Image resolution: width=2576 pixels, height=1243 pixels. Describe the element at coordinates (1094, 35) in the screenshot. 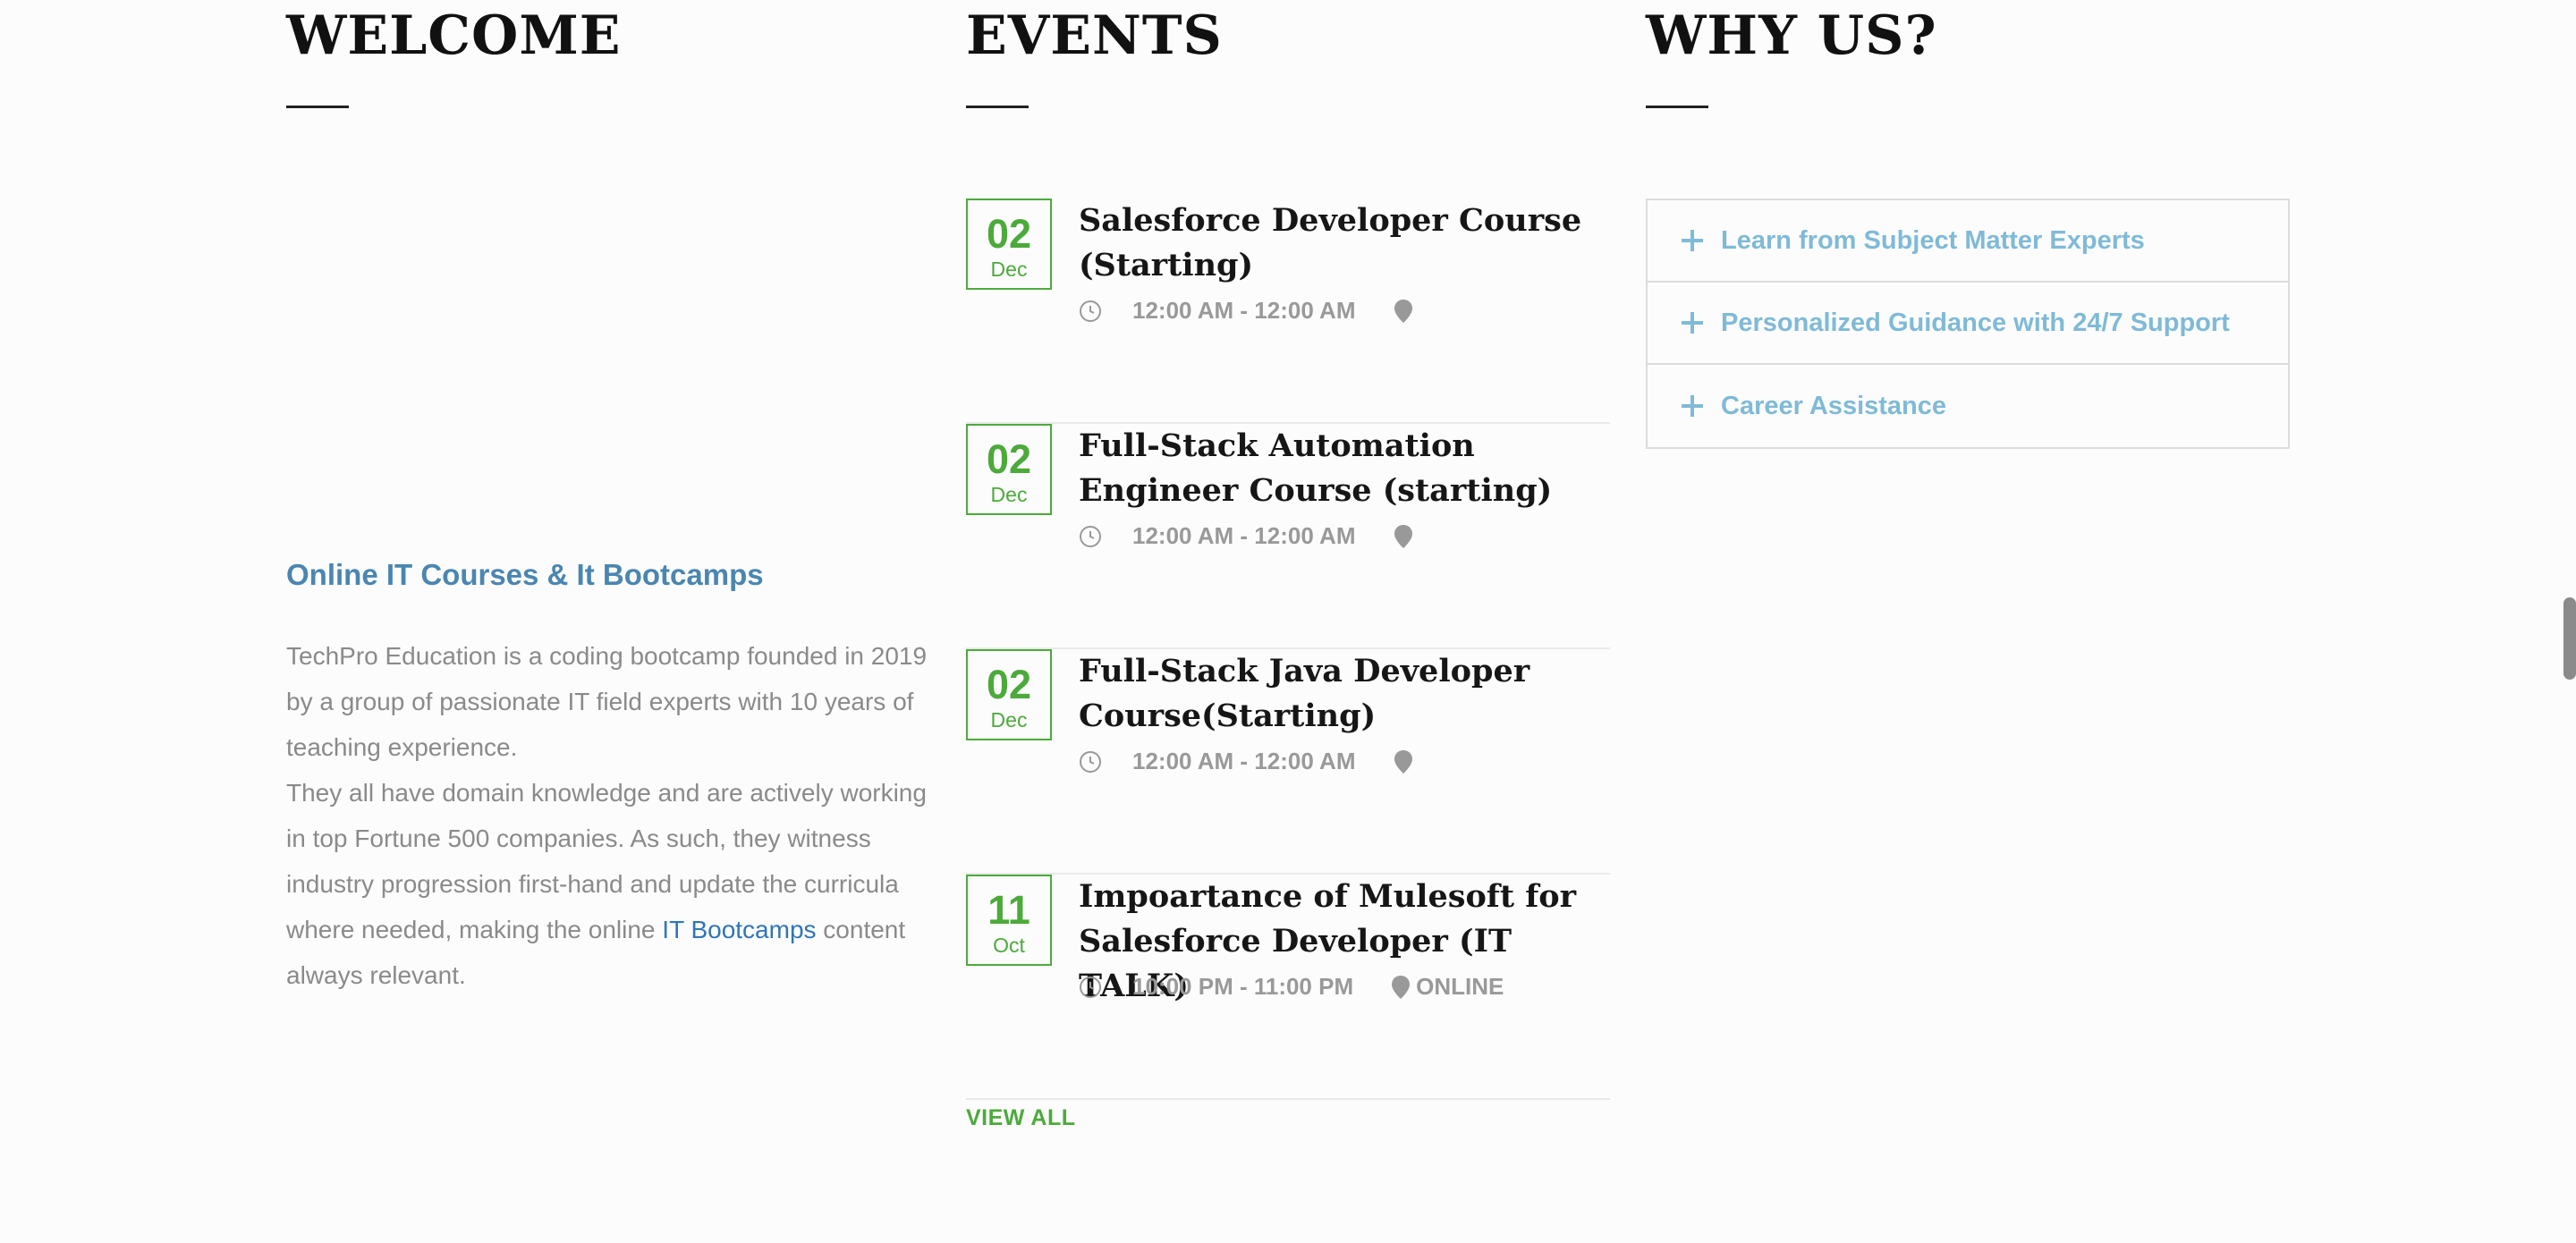

I see `events-title: EVENTS` at that location.